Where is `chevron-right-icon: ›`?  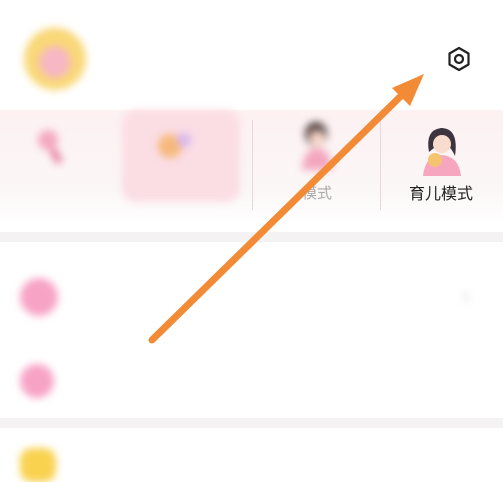
chevron-right-icon: › is located at coordinates (466, 296).